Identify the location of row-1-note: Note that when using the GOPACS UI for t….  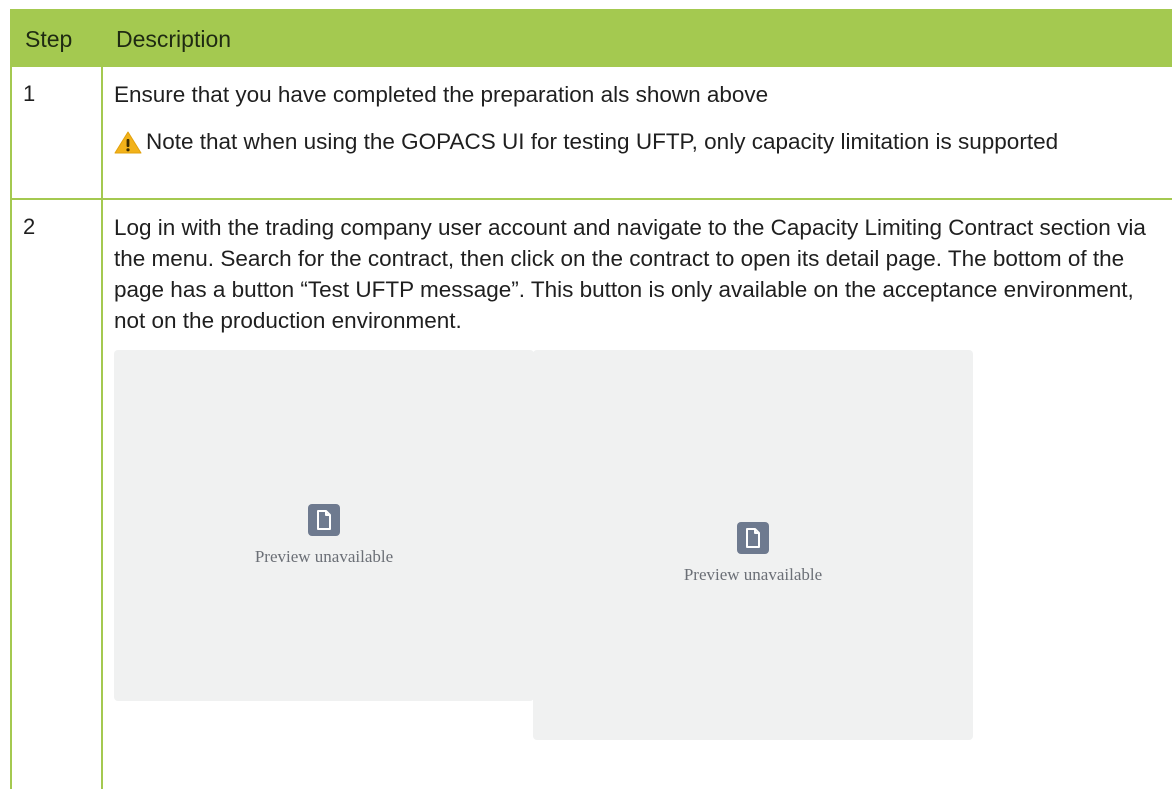
(639, 141).